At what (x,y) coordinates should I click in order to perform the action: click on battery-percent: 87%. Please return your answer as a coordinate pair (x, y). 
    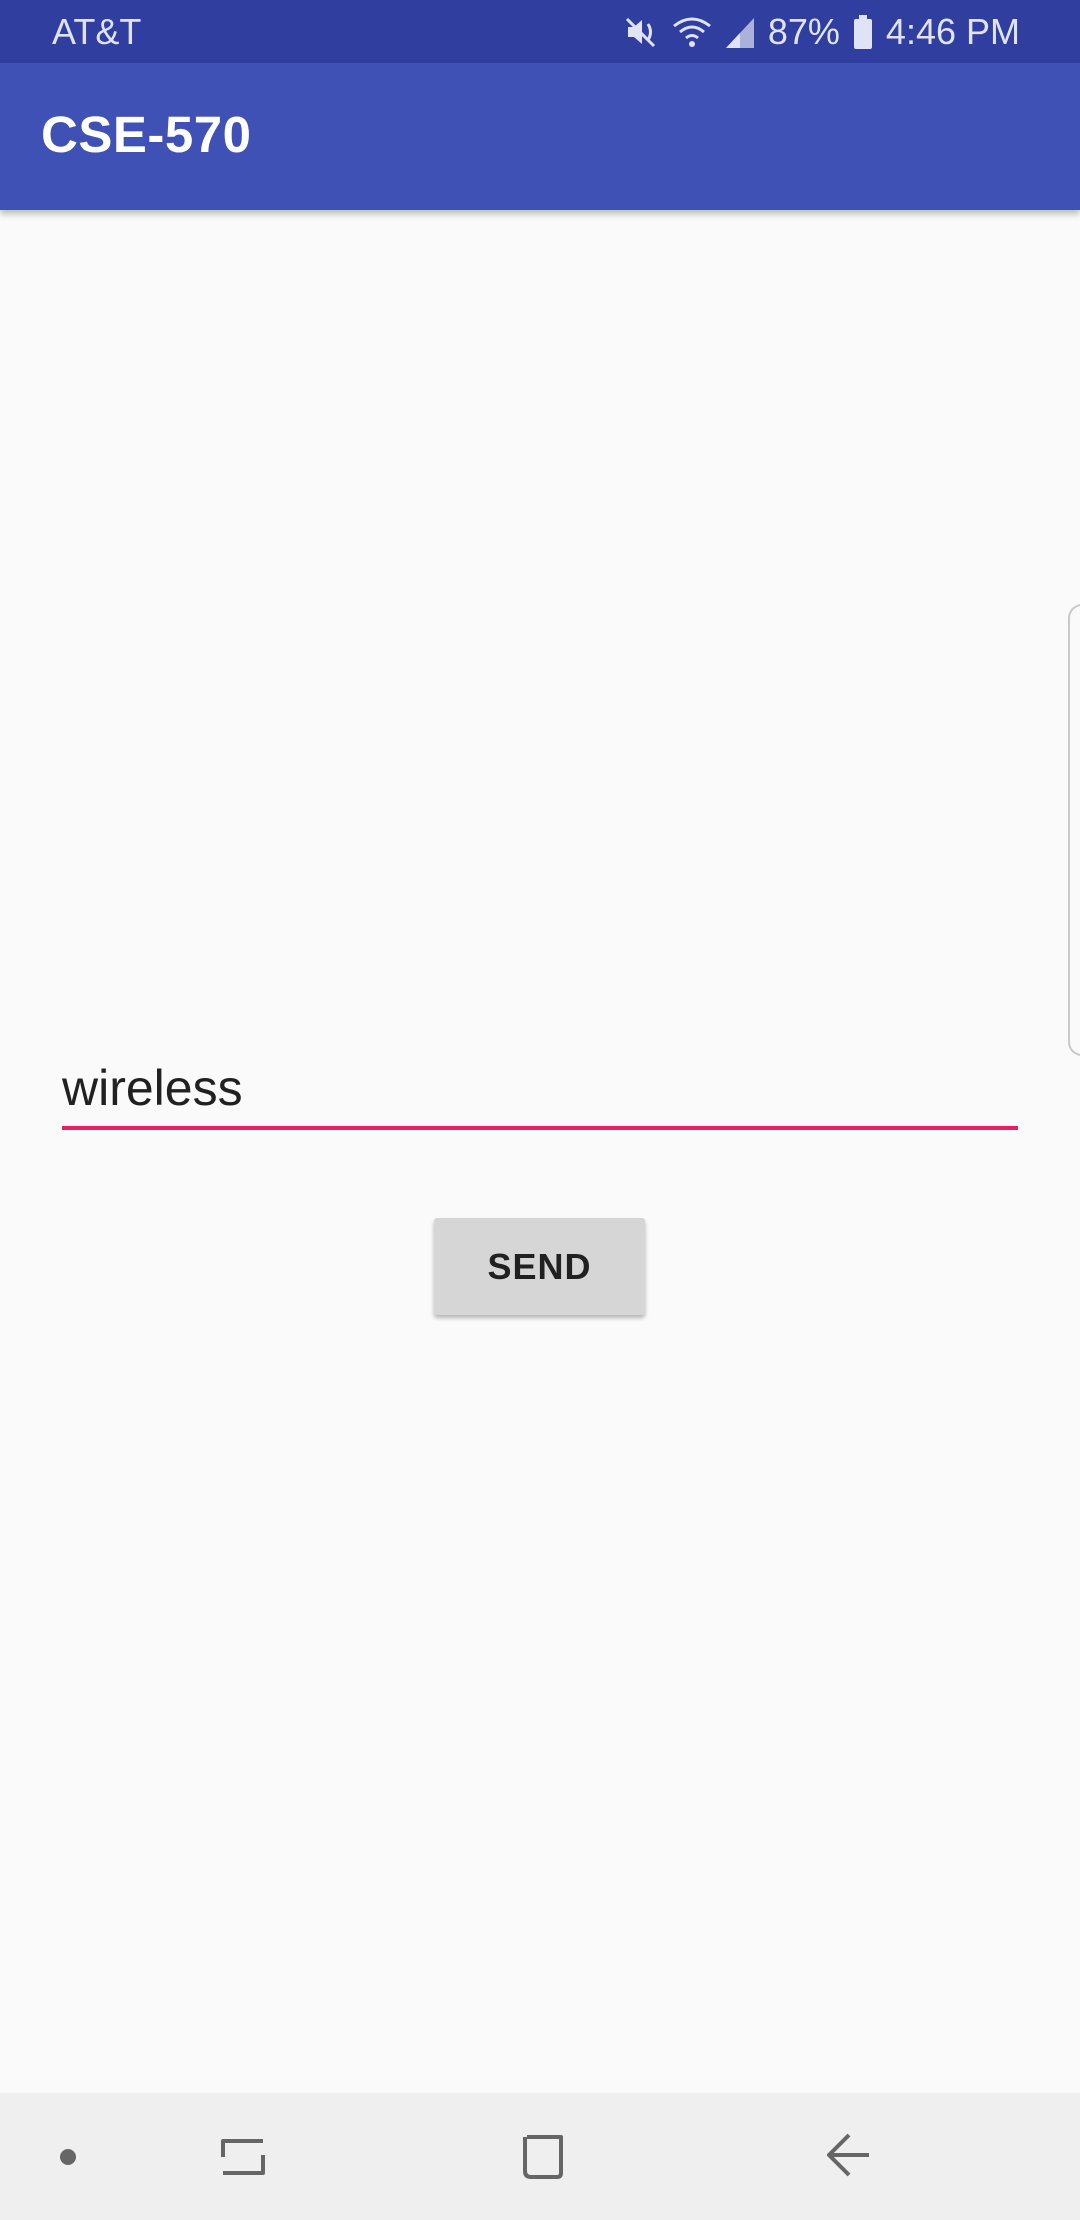
    Looking at the image, I should click on (803, 31).